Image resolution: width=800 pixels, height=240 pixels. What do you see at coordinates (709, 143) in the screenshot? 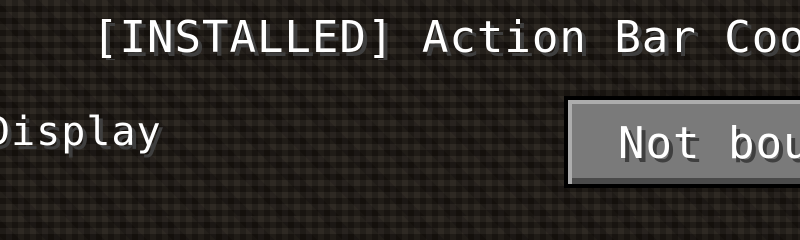
I see `keybind-button-label: Not bou` at bounding box center [709, 143].